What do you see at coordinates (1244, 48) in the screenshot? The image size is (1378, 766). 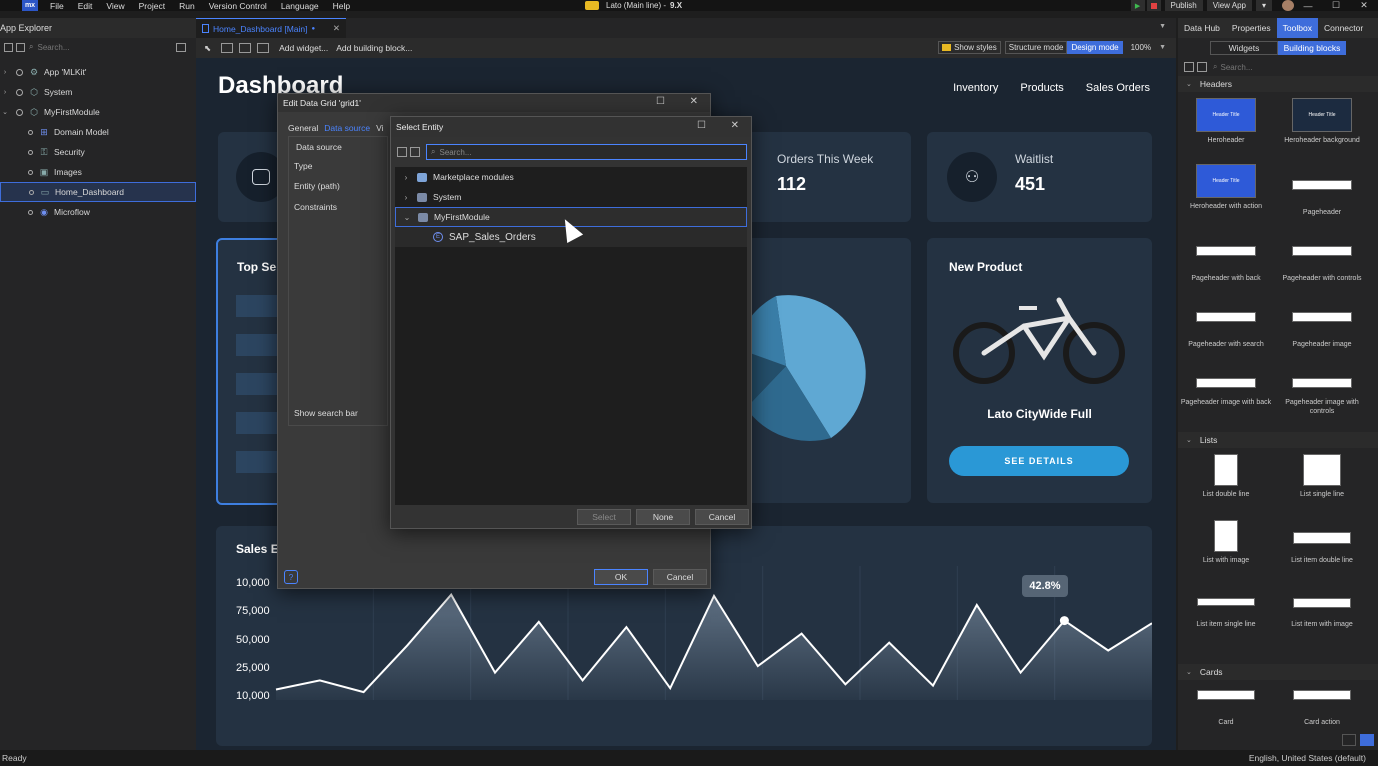 I see `widgets-segment: Widgets` at bounding box center [1244, 48].